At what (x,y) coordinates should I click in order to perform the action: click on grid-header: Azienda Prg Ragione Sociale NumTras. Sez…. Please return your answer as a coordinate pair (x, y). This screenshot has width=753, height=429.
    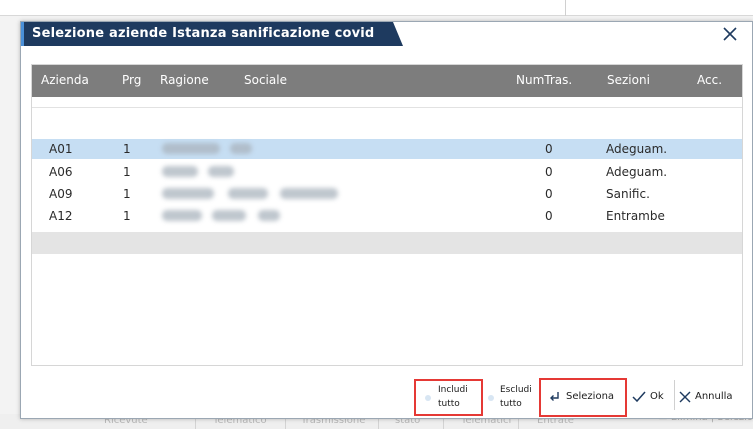
    Looking at the image, I should click on (387, 81).